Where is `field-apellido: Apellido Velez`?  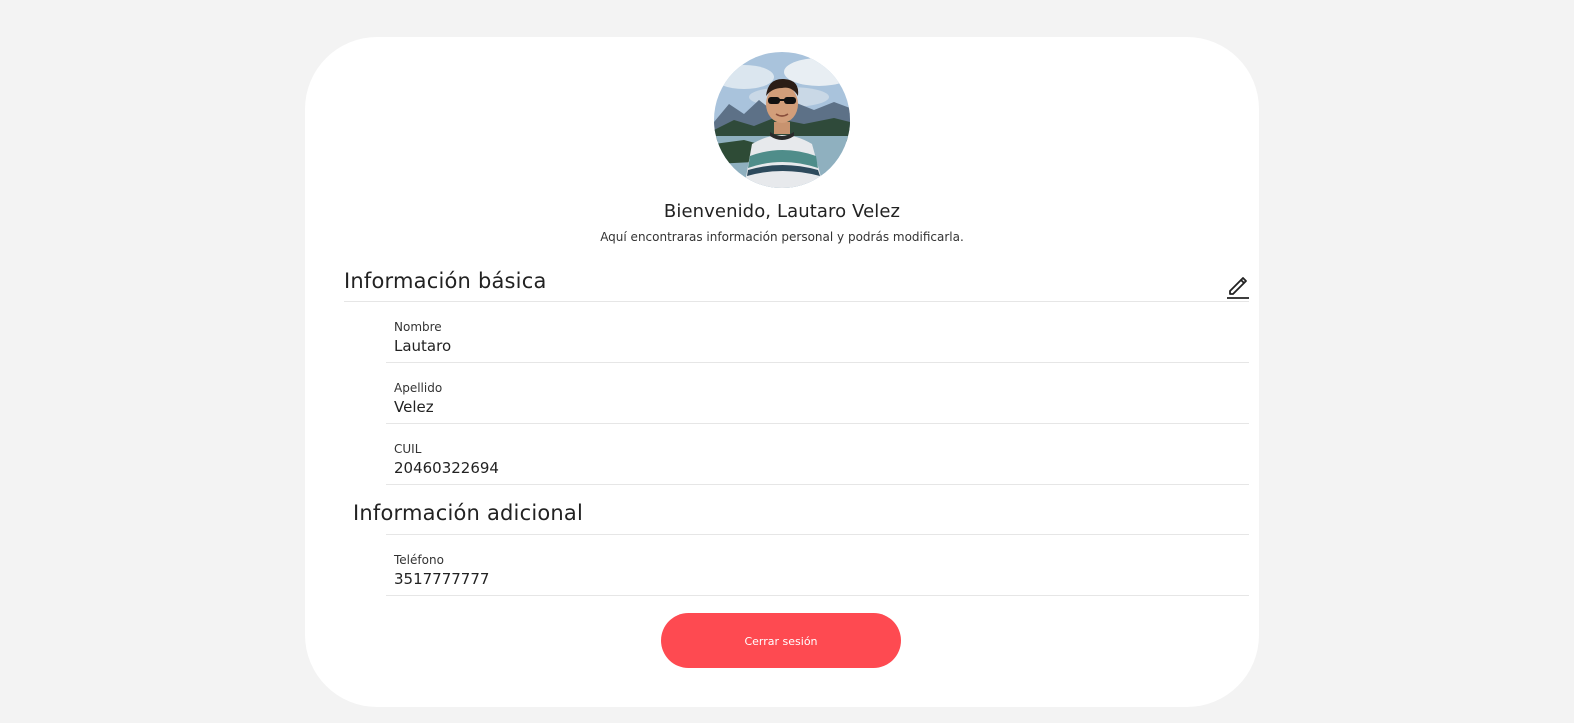 field-apellido: Apellido Velez is located at coordinates (817, 393).